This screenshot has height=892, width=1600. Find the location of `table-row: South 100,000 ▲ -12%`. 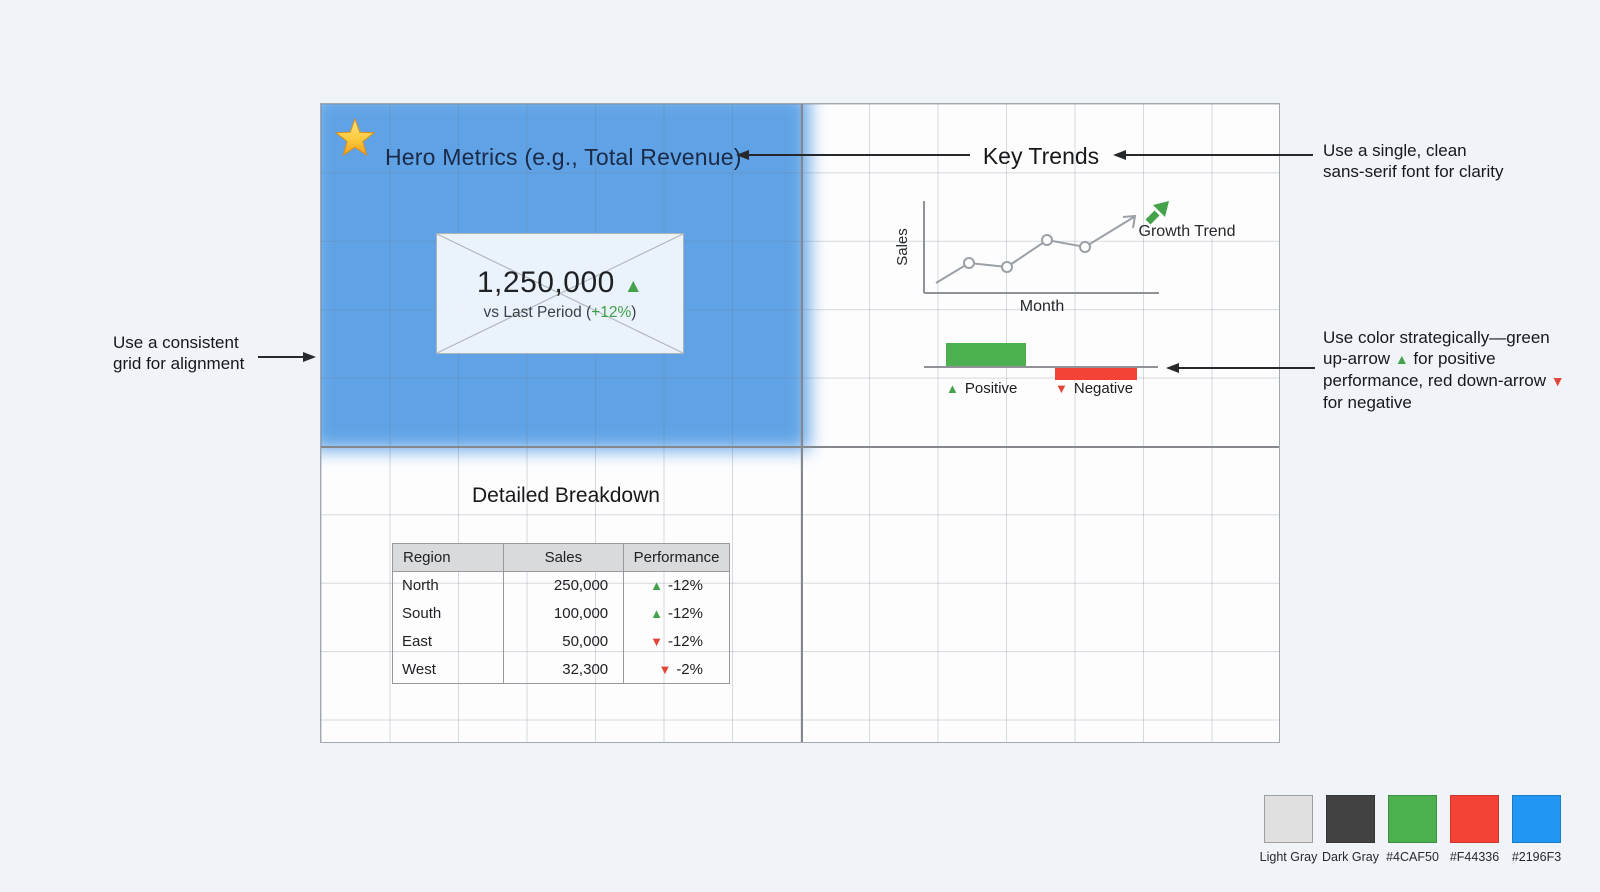

table-row: South 100,000 ▲ -12% is located at coordinates (561, 613).